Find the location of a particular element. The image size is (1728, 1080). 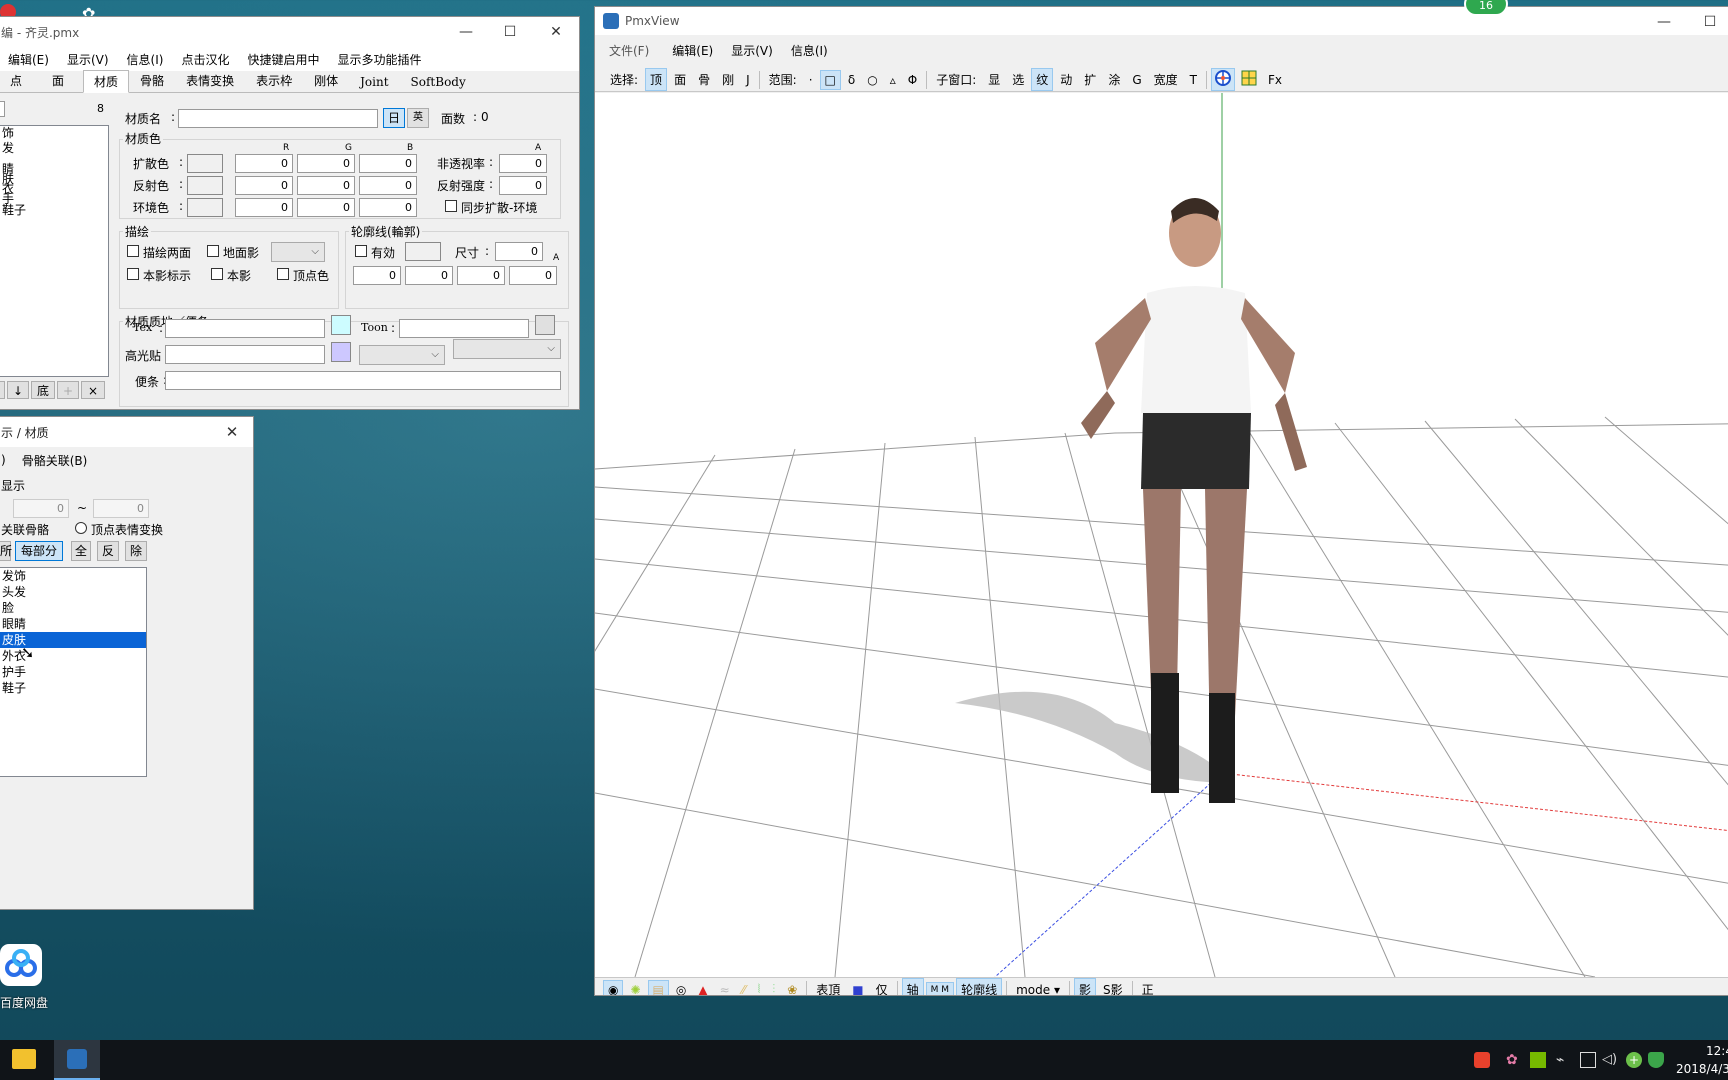

opacity-input: 0 is located at coordinates (523, 163).